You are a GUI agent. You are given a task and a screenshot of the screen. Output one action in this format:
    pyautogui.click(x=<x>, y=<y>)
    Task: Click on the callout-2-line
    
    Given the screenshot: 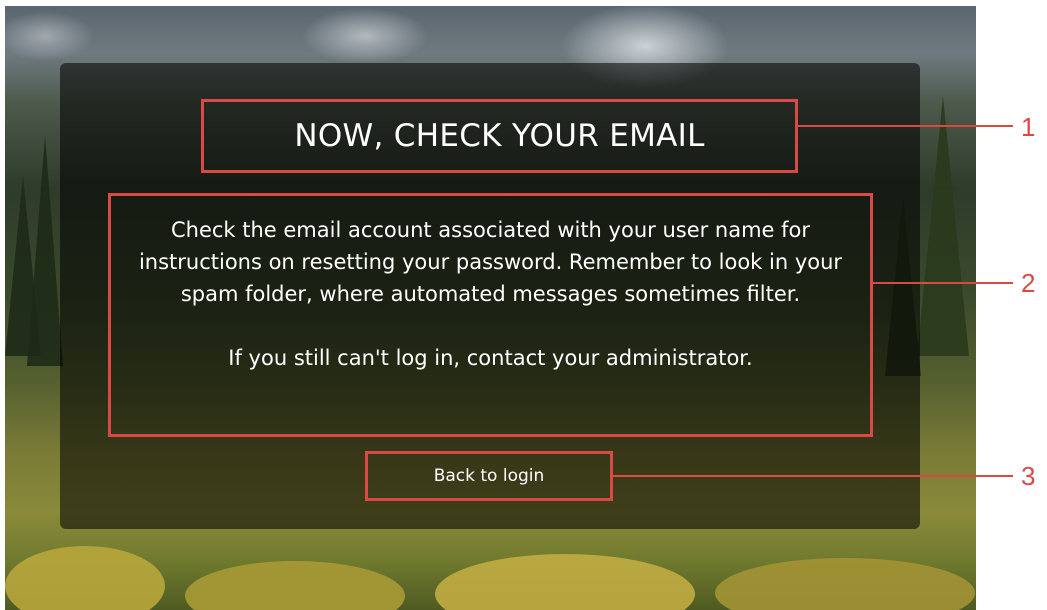 What is the action you would take?
    pyautogui.click(x=943, y=283)
    